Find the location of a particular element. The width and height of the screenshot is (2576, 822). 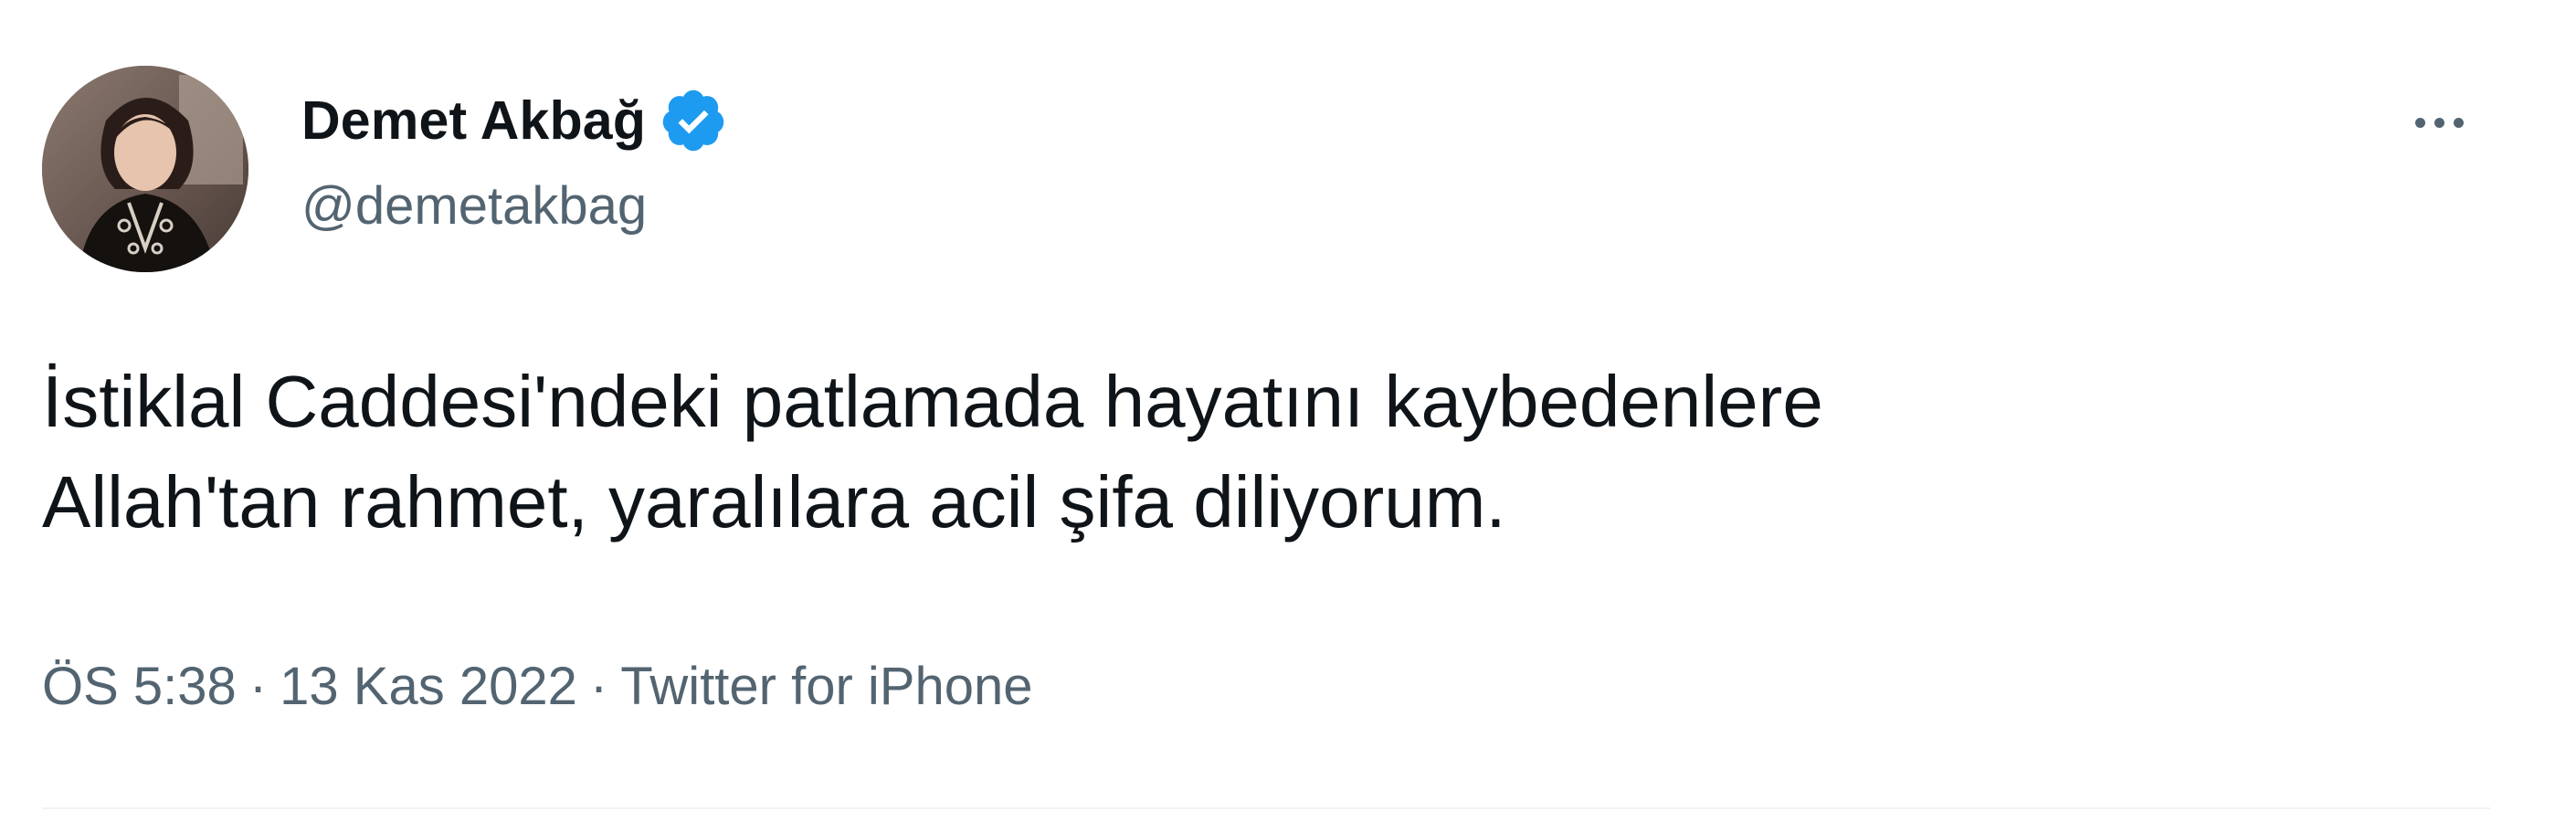

author-handle: @demetakbag is located at coordinates (474, 206).